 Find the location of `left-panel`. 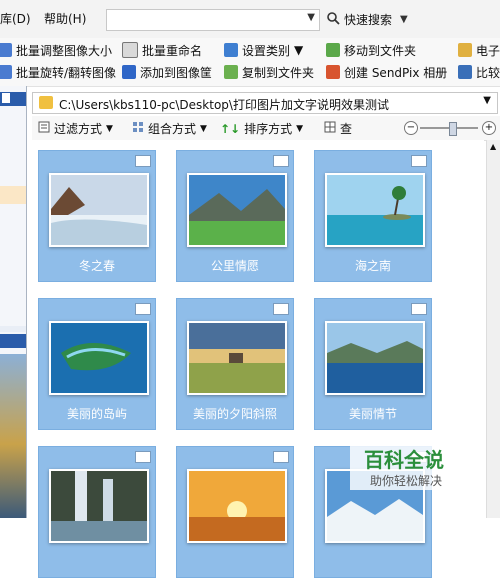

left-panel is located at coordinates (13, 302).